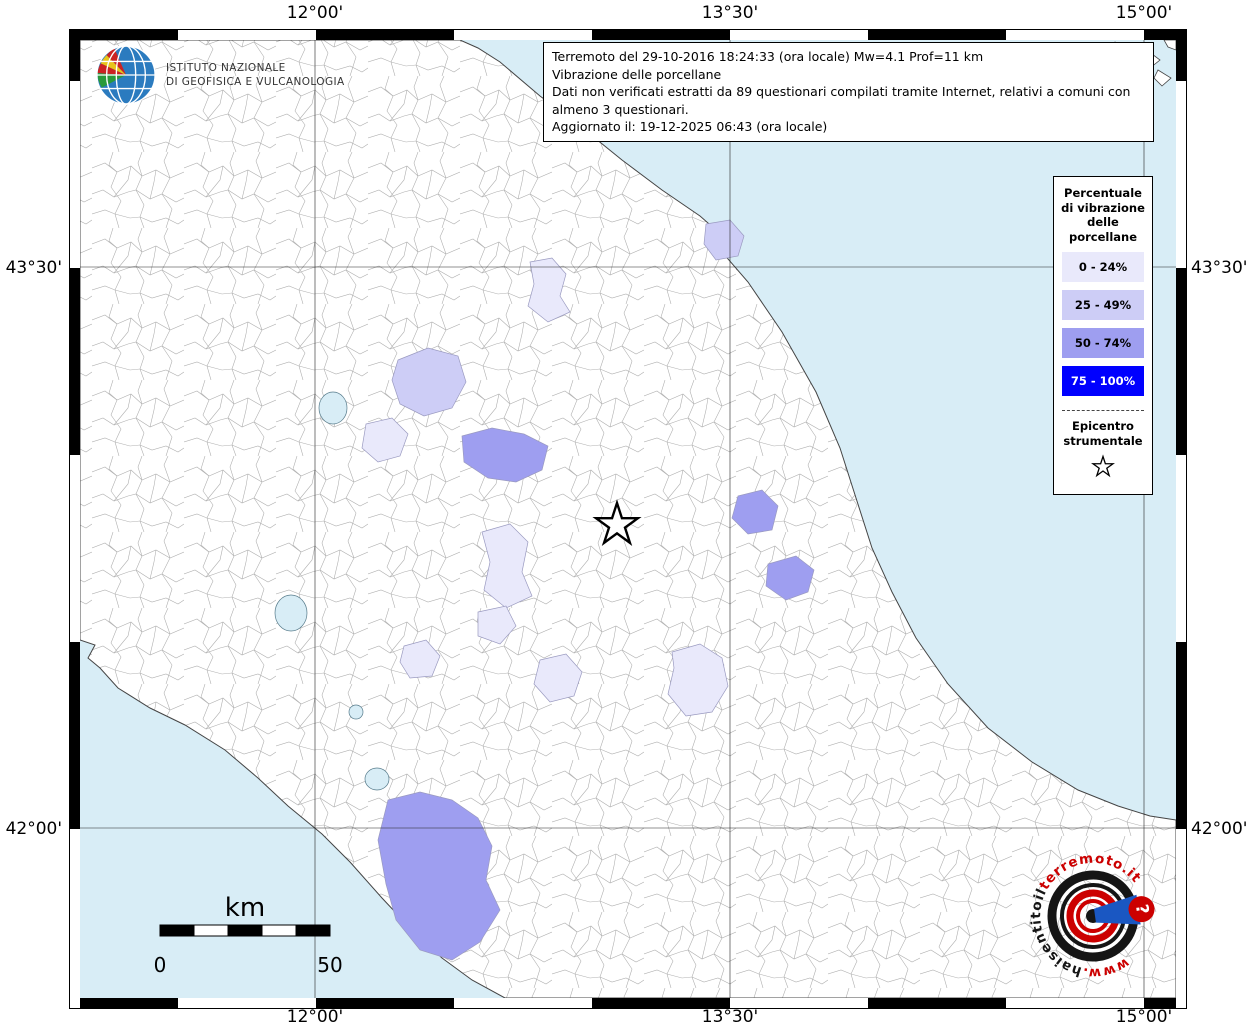 This screenshot has height=1024, width=1255. I want to click on legend-epicenter-line1: Epicentro, so click(1103, 426).